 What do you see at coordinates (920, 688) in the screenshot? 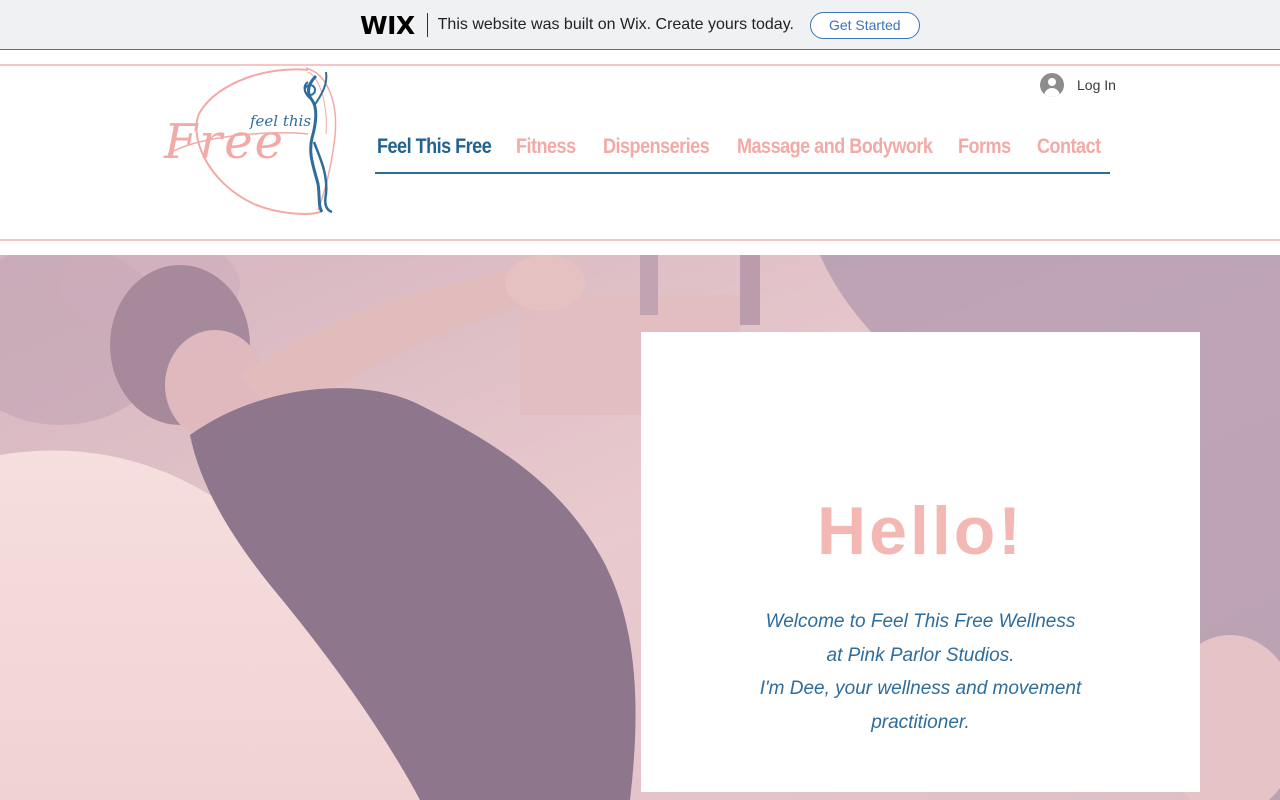
I see `welcome-line-3: I'm Dee, your wellness and movement` at bounding box center [920, 688].